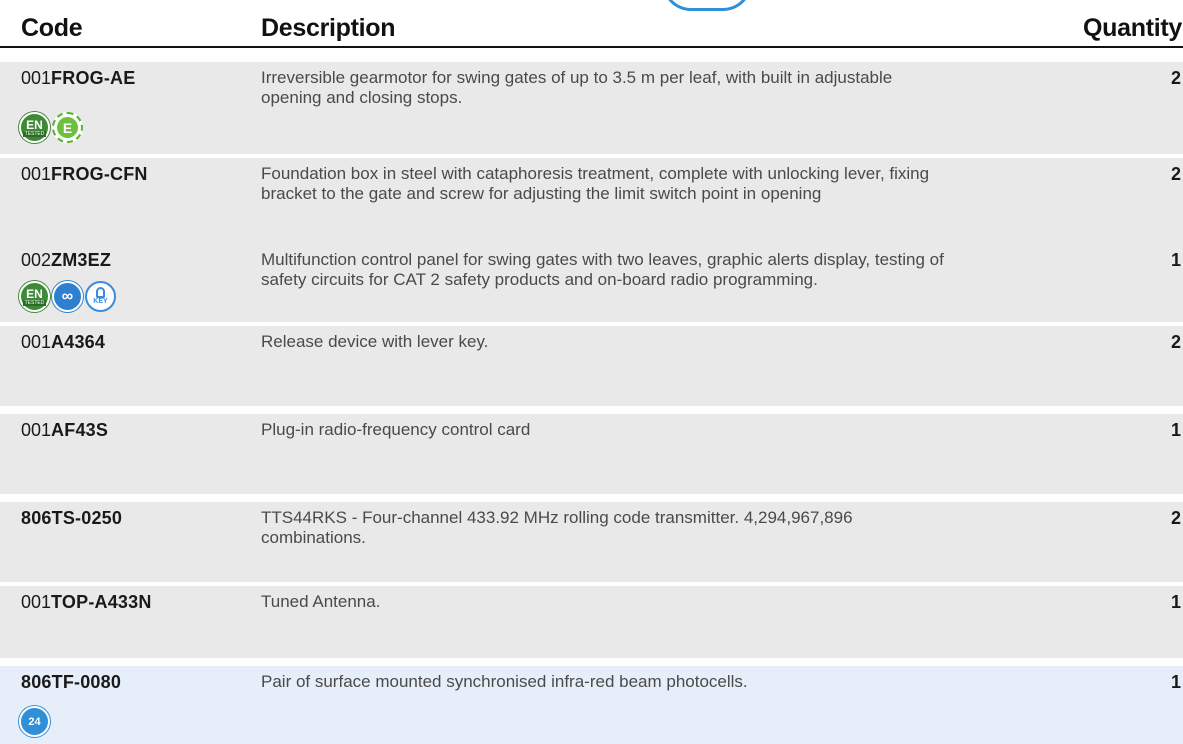  I want to click on code-main: AF43S, so click(80, 430).